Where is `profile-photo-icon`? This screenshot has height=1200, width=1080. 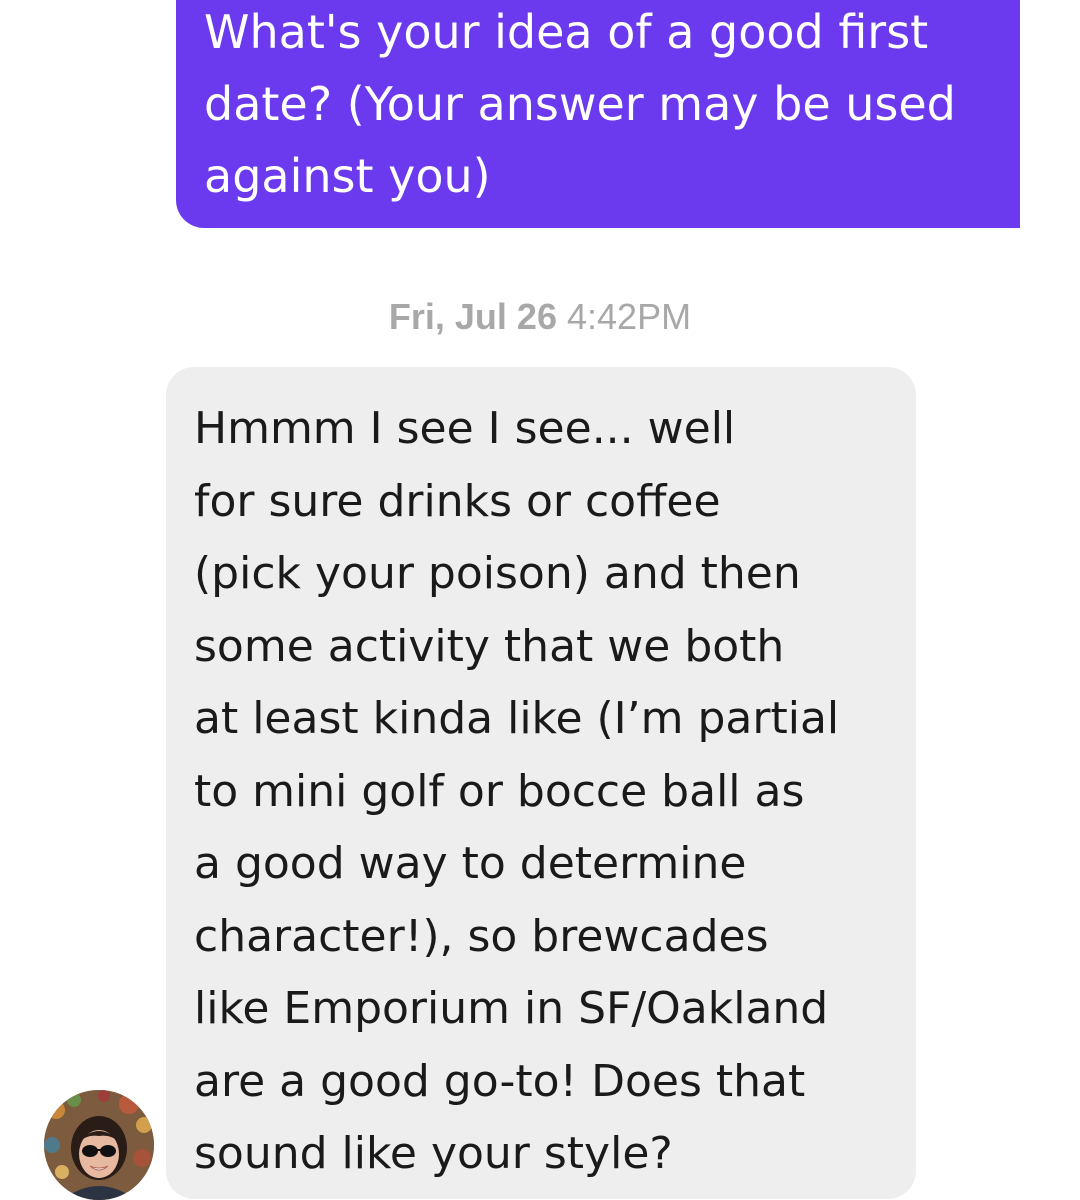
profile-photo-icon is located at coordinates (99, 1145).